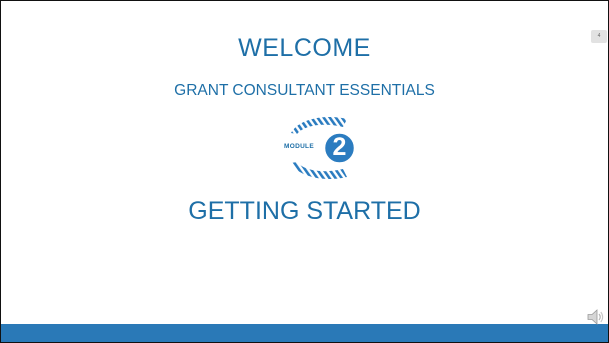 The width and height of the screenshot is (609, 343). Describe the element at coordinates (320, 148) in the screenshot. I see `module-badge-icon: MODULE 2` at that location.